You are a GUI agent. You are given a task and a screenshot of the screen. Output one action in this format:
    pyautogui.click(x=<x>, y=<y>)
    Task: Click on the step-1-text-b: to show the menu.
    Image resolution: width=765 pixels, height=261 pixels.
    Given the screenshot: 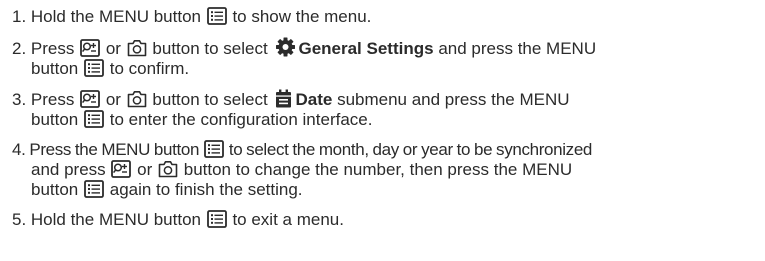 What is the action you would take?
    pyautogui.click(x=302, y=16)
    